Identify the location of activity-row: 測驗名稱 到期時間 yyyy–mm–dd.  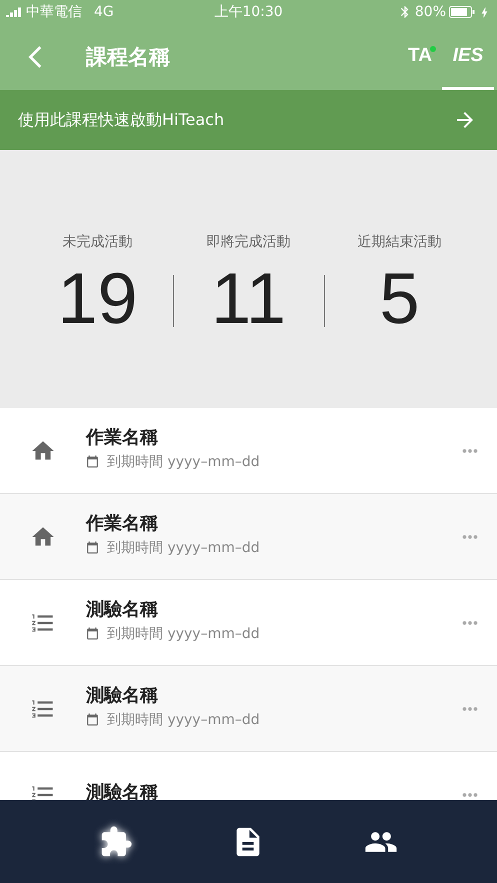
(248, 709).